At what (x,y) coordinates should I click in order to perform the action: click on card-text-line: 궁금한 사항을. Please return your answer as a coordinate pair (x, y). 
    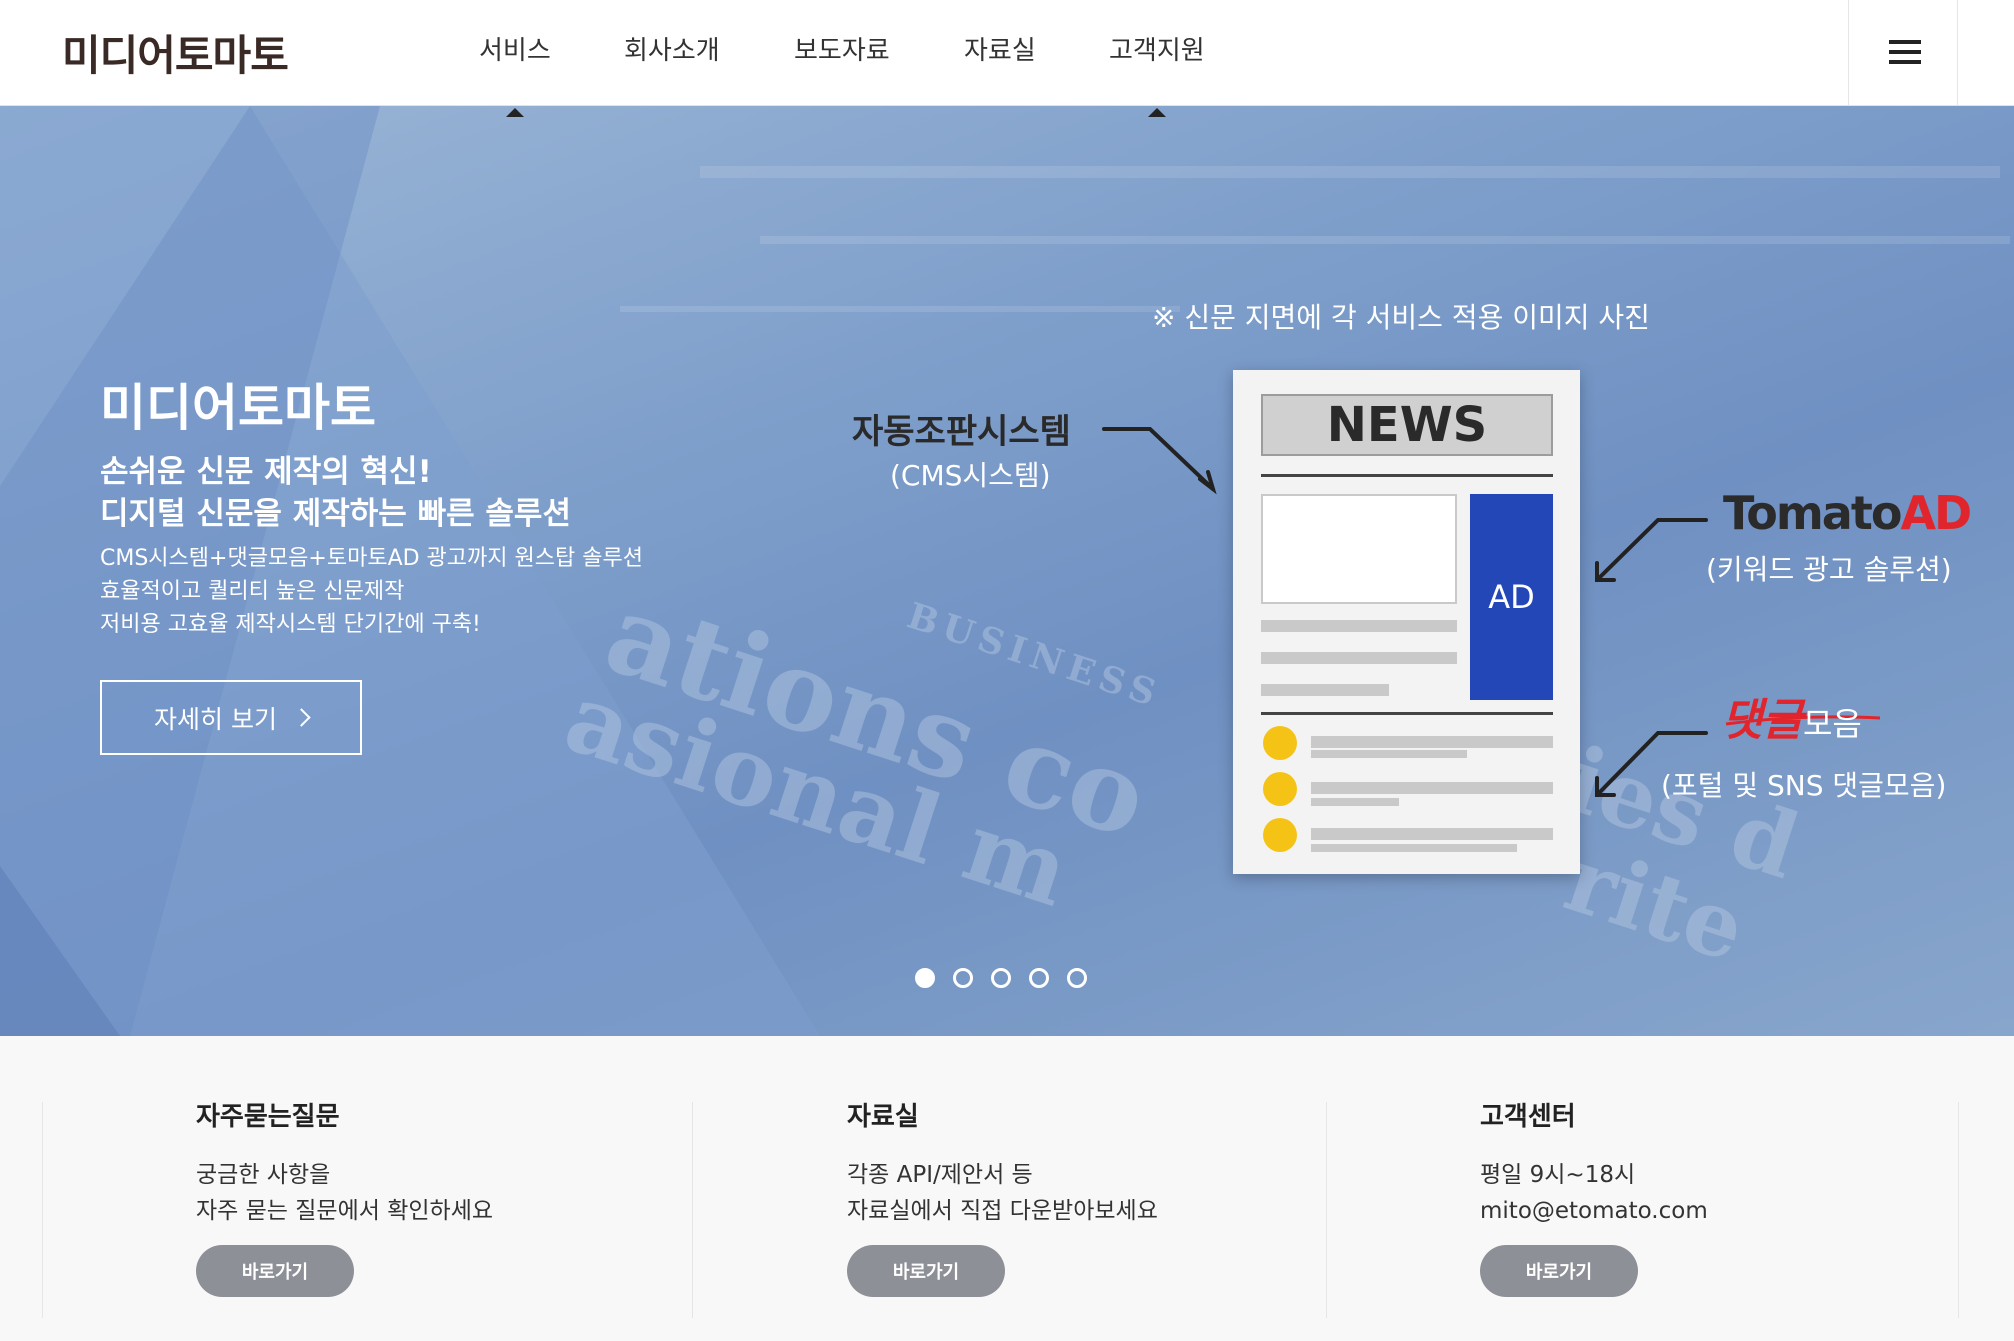
    Looking at the image, I should click on (263, 1175).